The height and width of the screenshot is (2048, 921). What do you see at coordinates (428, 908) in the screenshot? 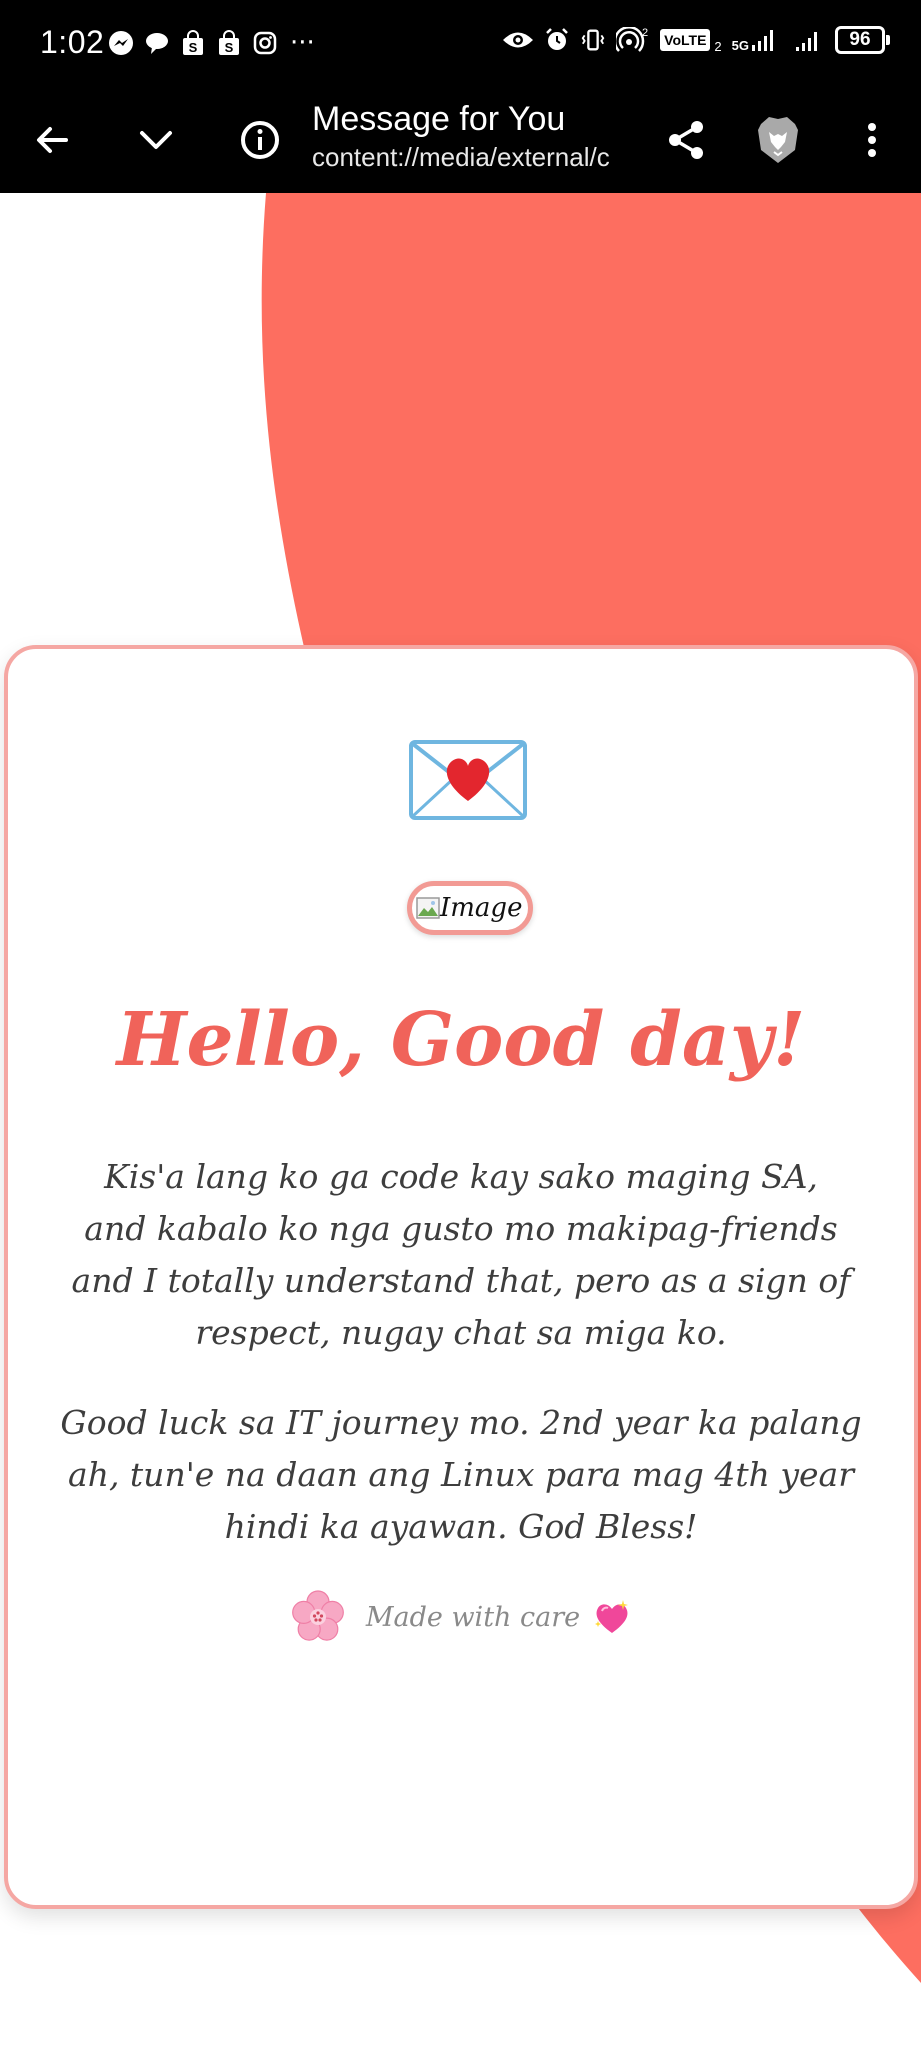
I see `broken-image-icon` at bounding box center [428, 908].